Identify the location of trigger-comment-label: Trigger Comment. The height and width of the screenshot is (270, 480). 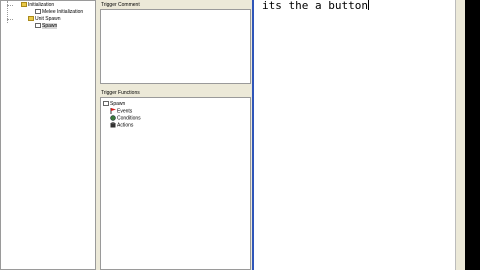
(120, 5).